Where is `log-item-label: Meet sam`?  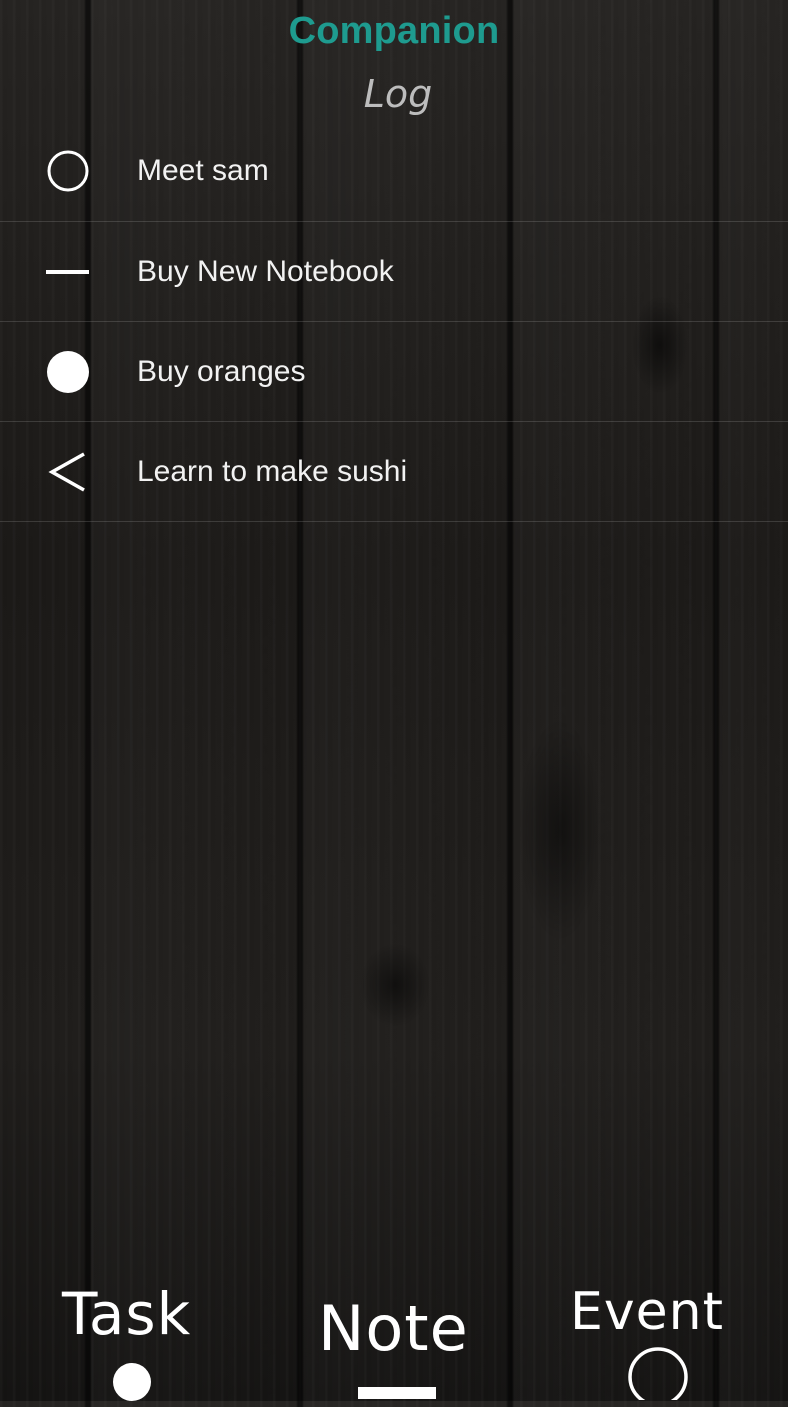
log-item-label: Meet sam is located at coordinates (203, 170).